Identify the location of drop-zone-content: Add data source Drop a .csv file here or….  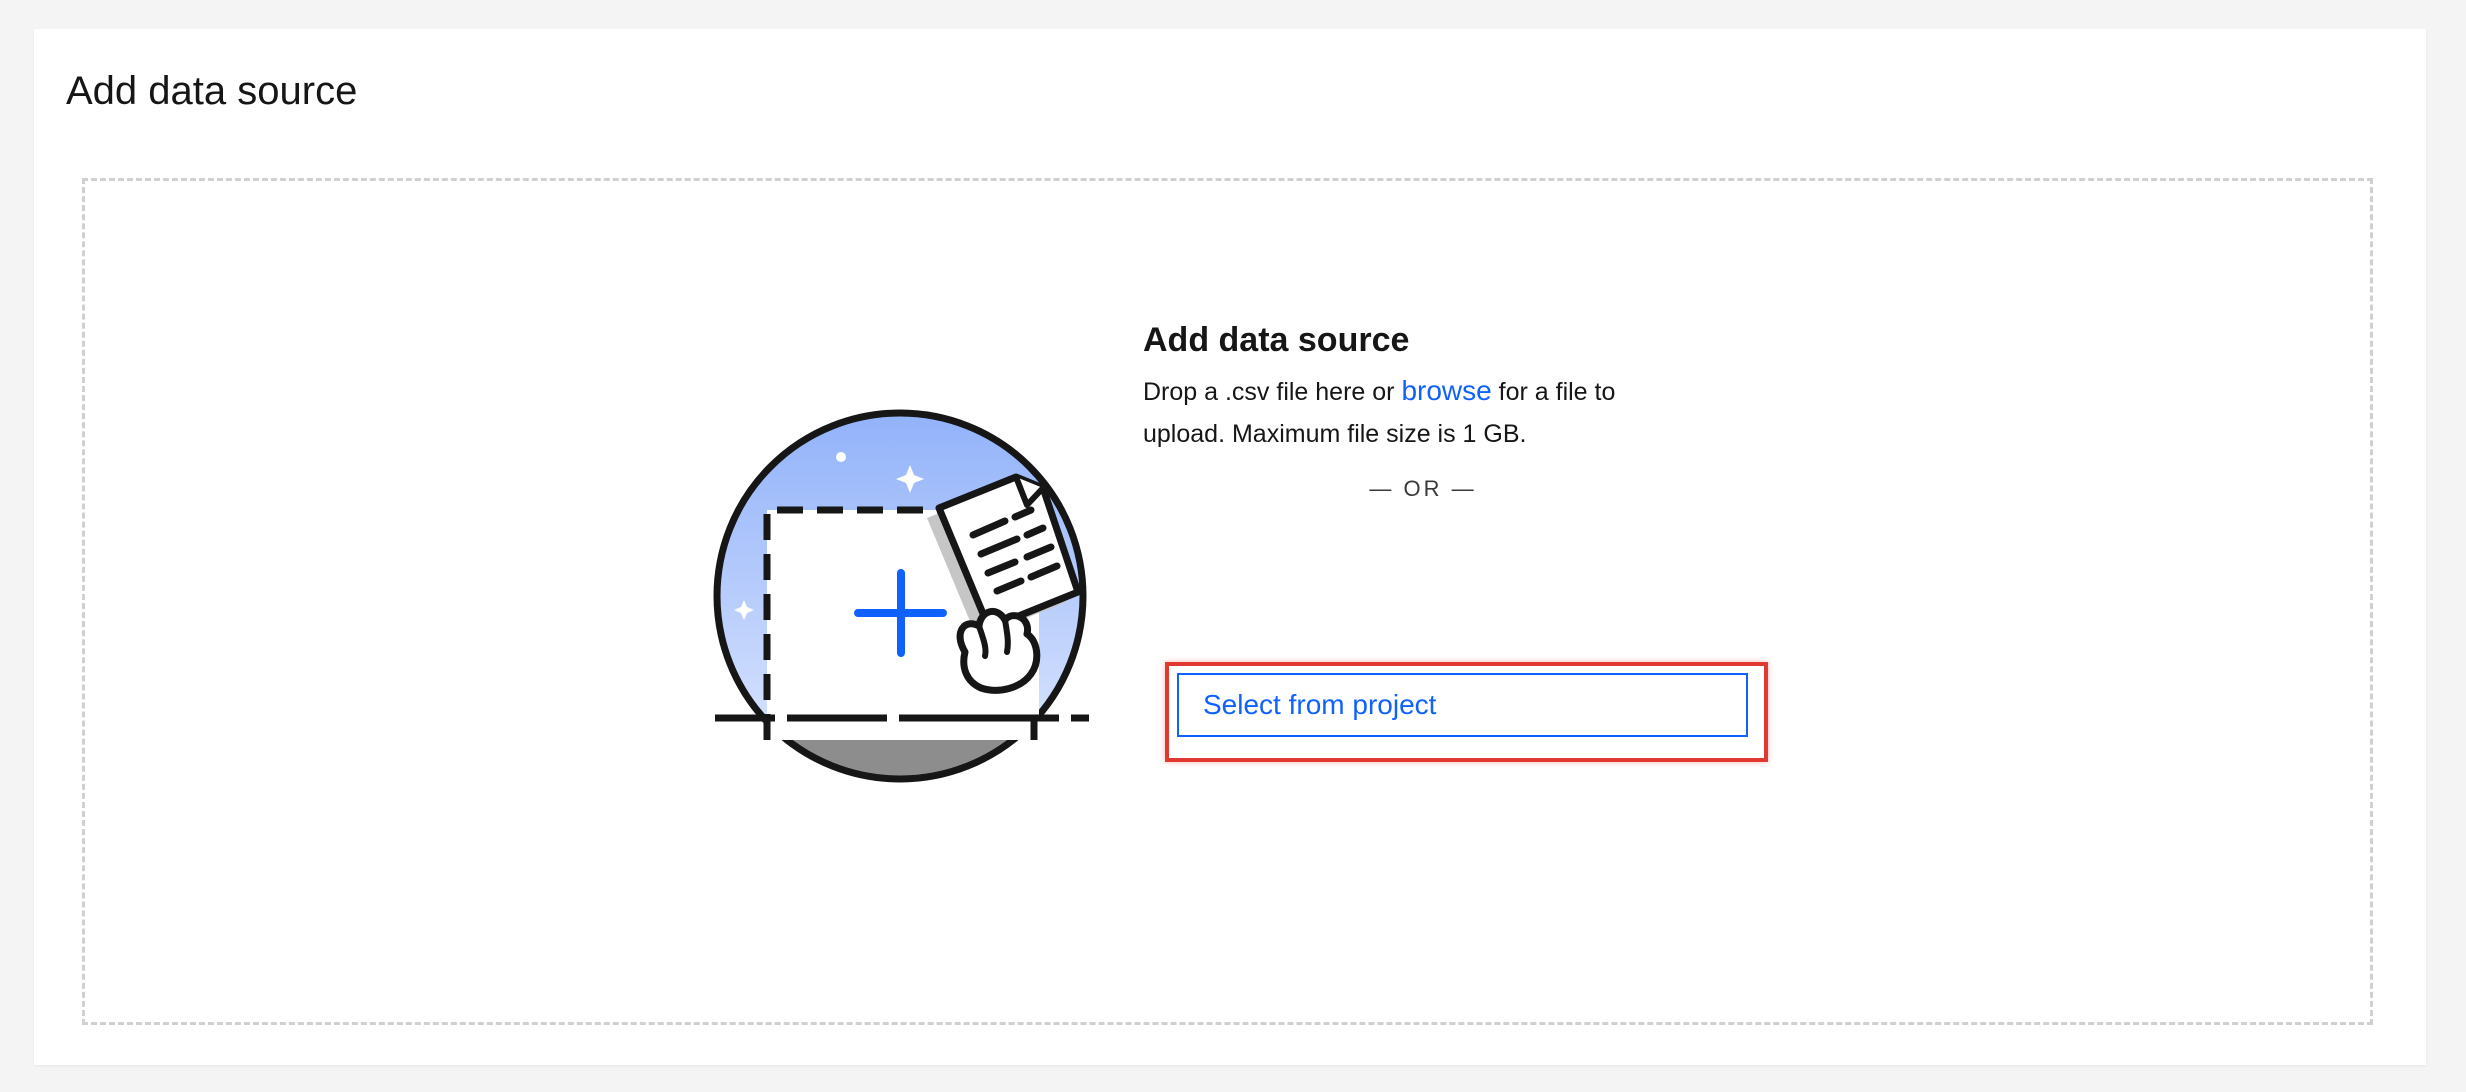
(1451, 410).